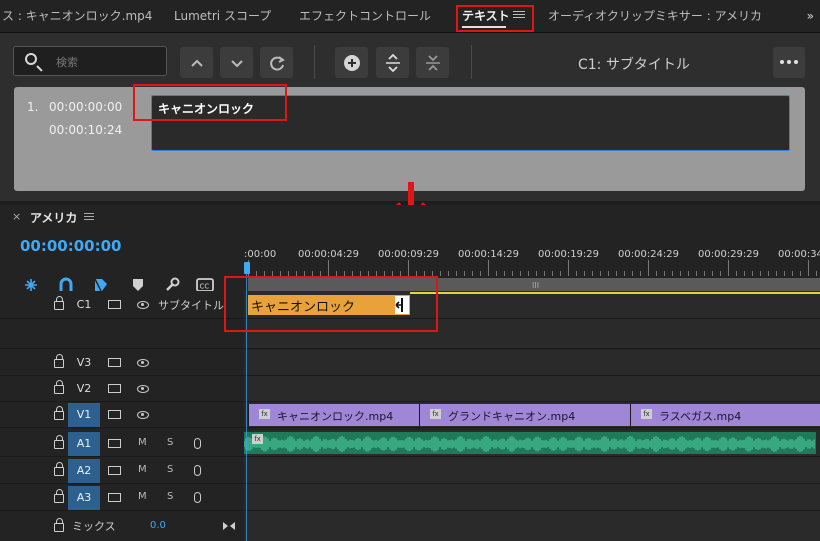 This screenshot has width=820, height=541. Describe the element at coordinates (247, 268) in the screenshot. I see `playhead-handle` at that location.